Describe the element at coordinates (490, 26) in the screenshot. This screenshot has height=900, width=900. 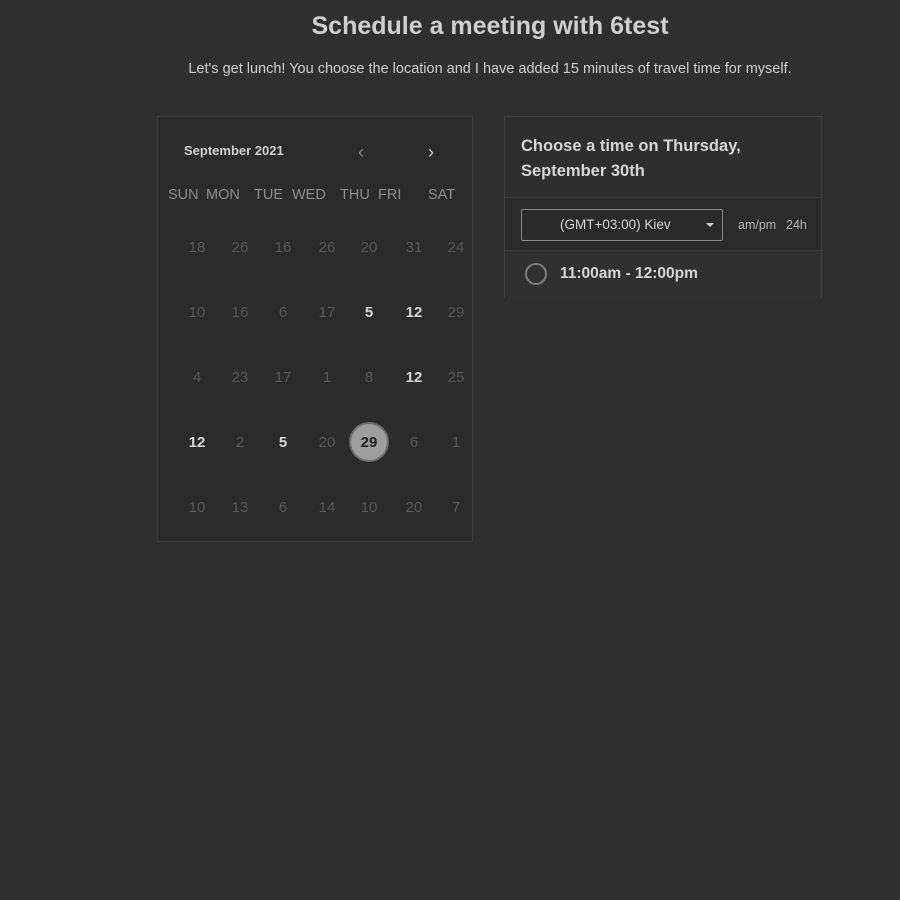
I see `page-title: Schedule a meeting with 6test` at that location.